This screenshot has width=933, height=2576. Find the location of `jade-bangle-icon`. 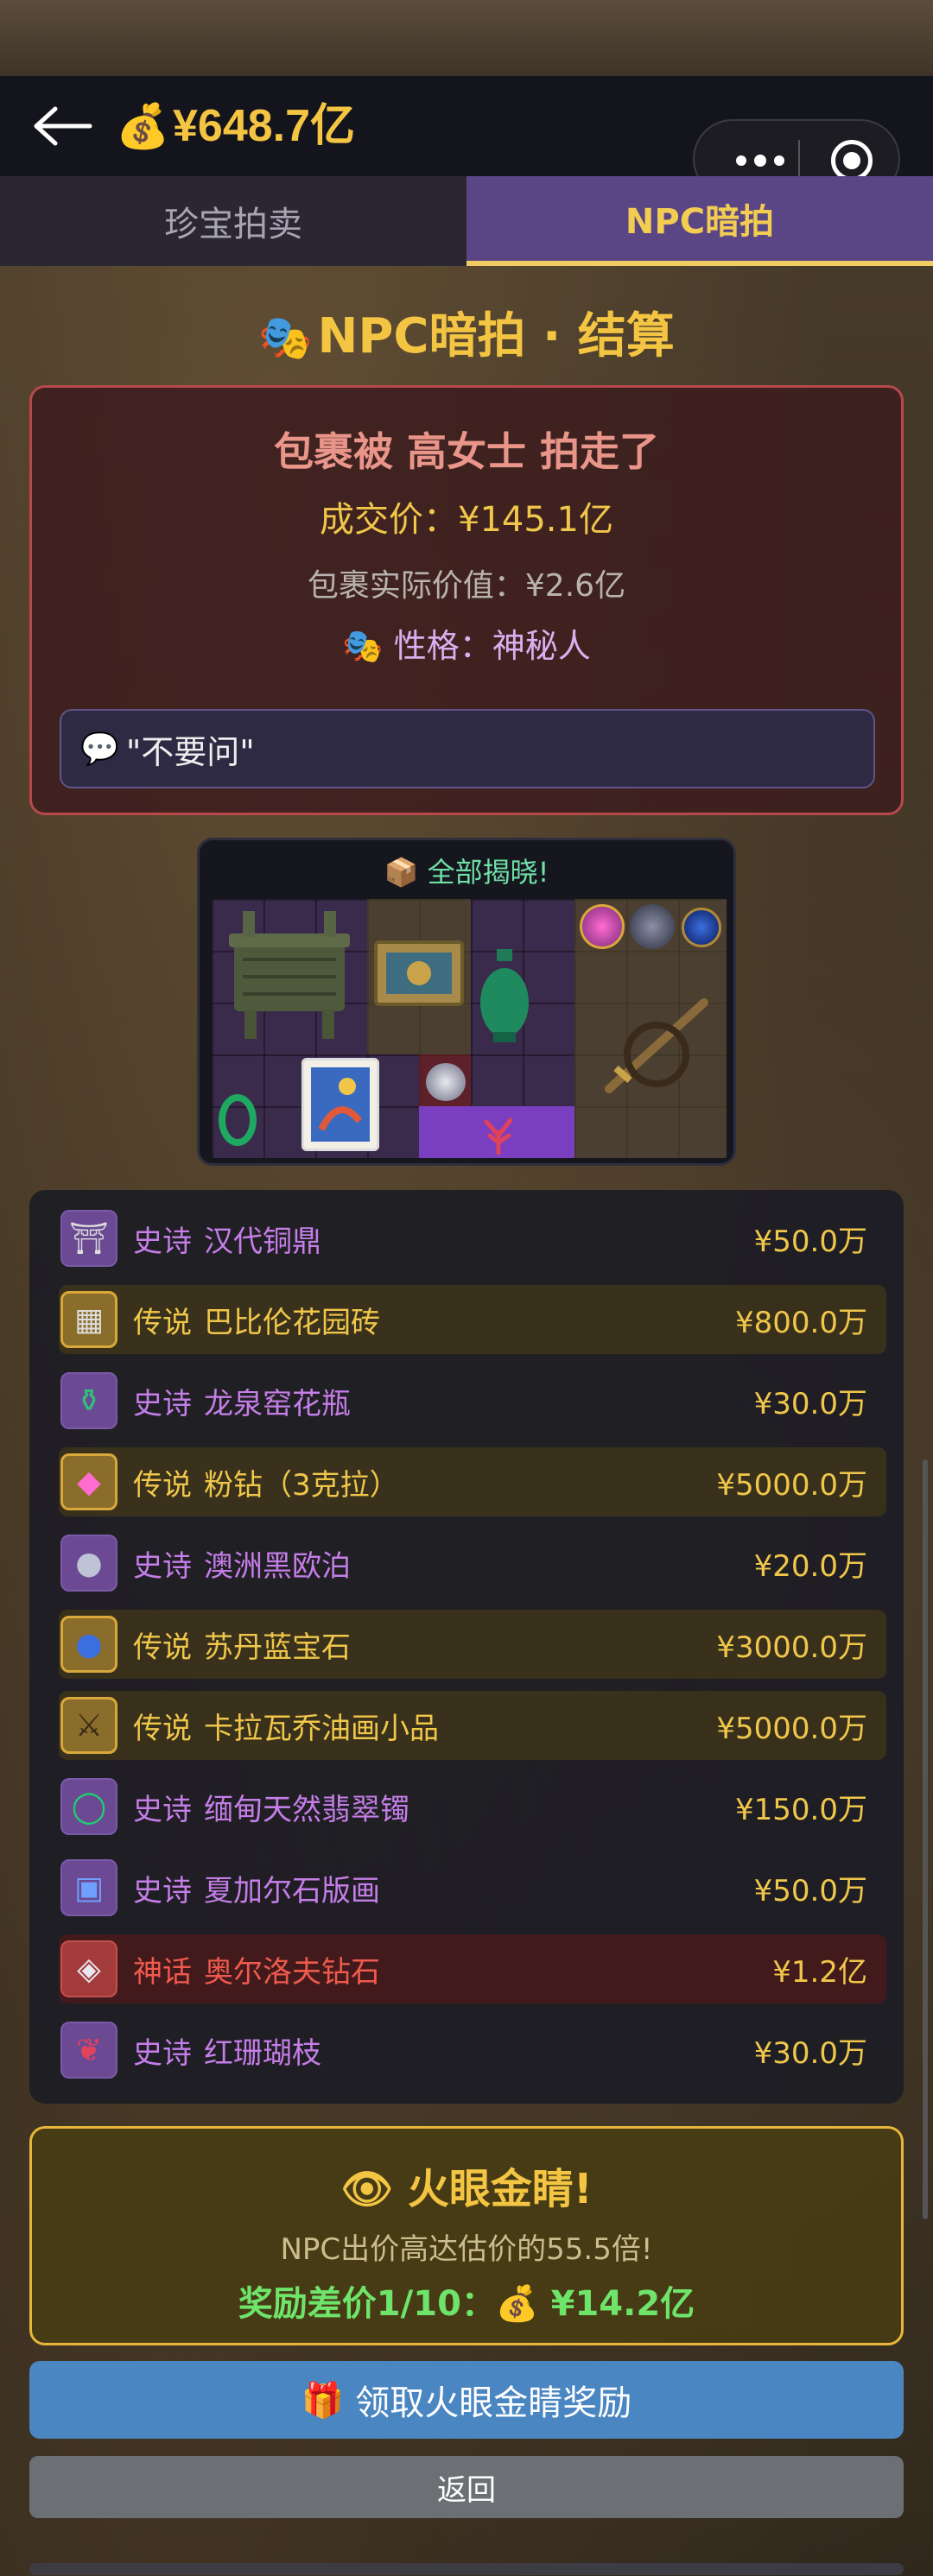

jade-bangle-icon is located at coordinates (238, 1120).